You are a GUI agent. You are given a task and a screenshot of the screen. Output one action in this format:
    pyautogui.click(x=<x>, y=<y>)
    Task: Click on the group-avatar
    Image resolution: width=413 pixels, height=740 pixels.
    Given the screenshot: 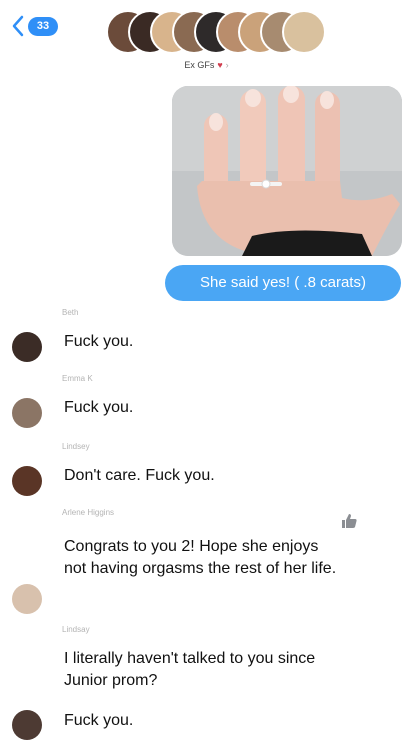 What is the action you would take?
    pyautogui.click(x=304, y=32)
    